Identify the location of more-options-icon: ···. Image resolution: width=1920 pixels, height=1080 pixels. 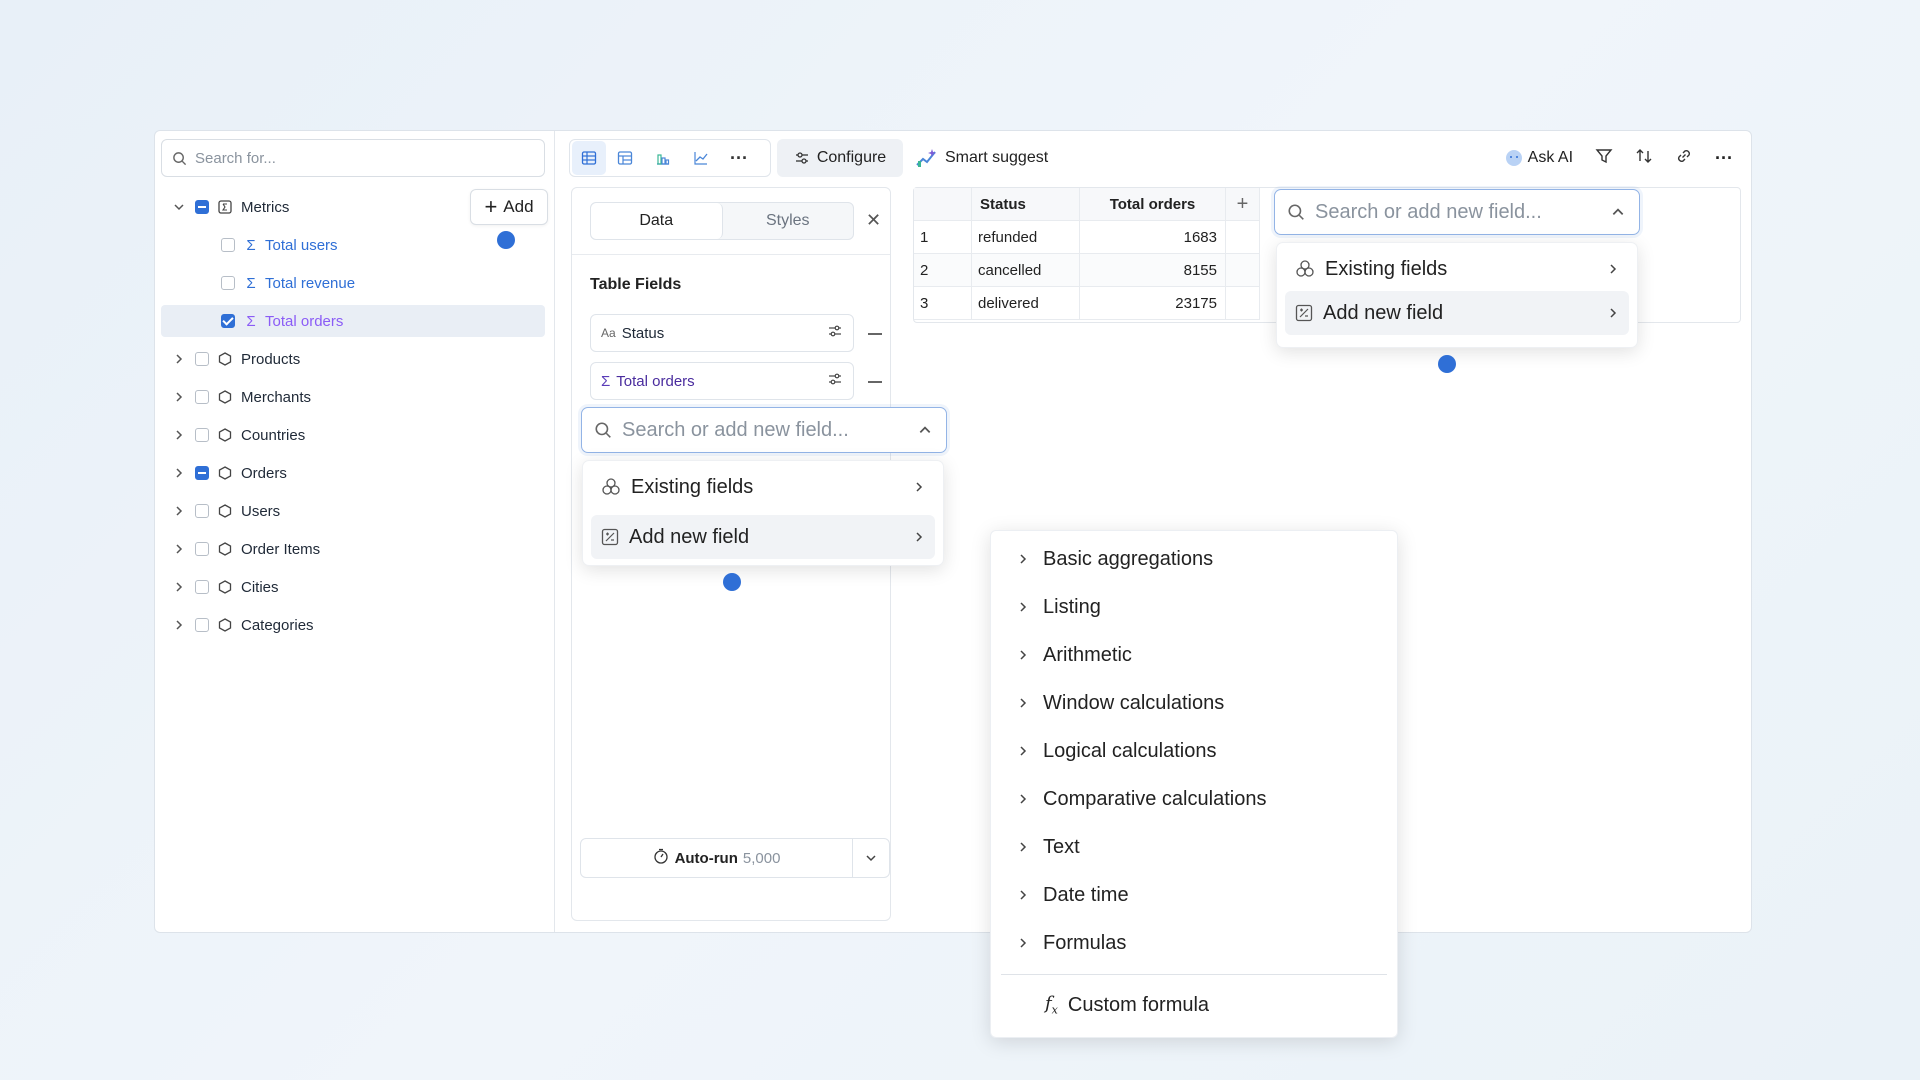
(1724, 158).